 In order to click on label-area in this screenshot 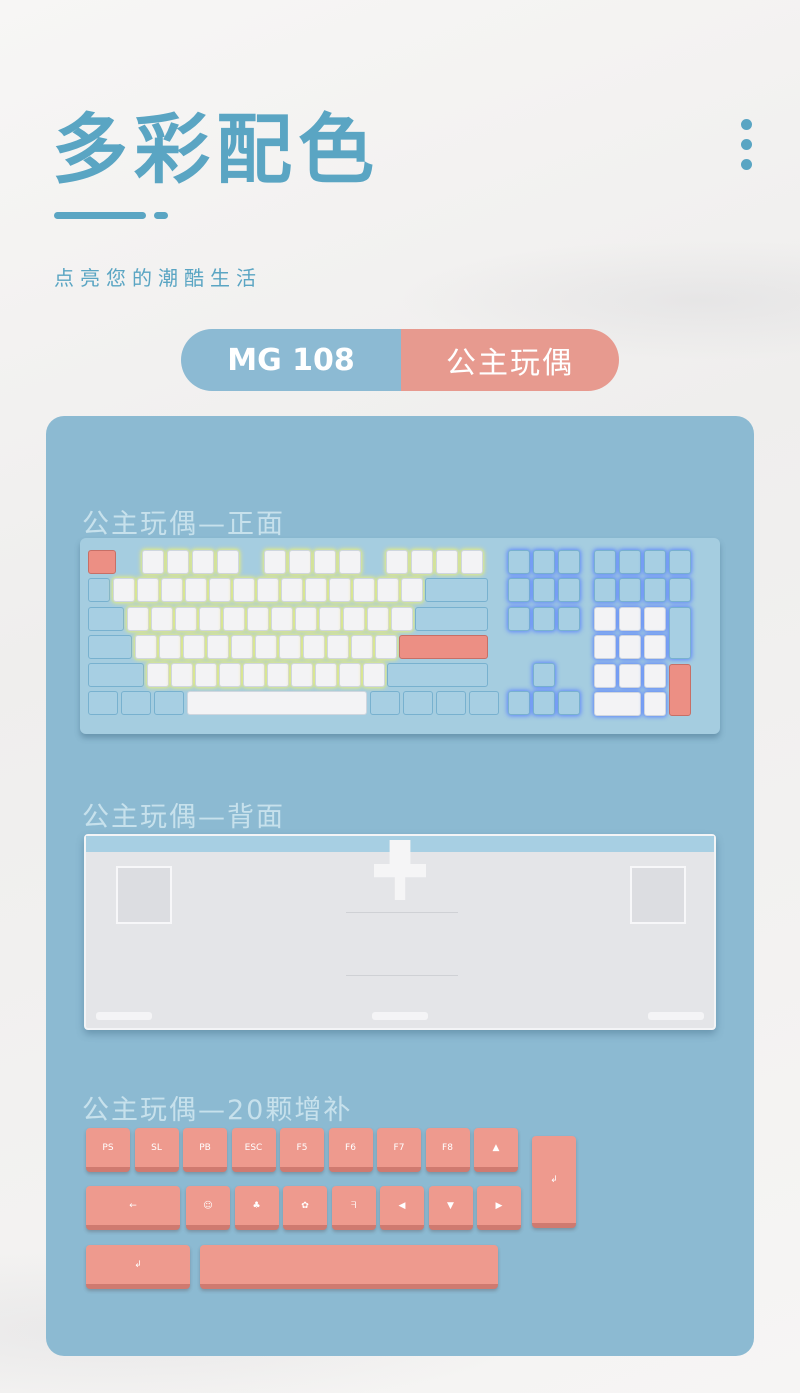, I will do `click(402, 944)`.